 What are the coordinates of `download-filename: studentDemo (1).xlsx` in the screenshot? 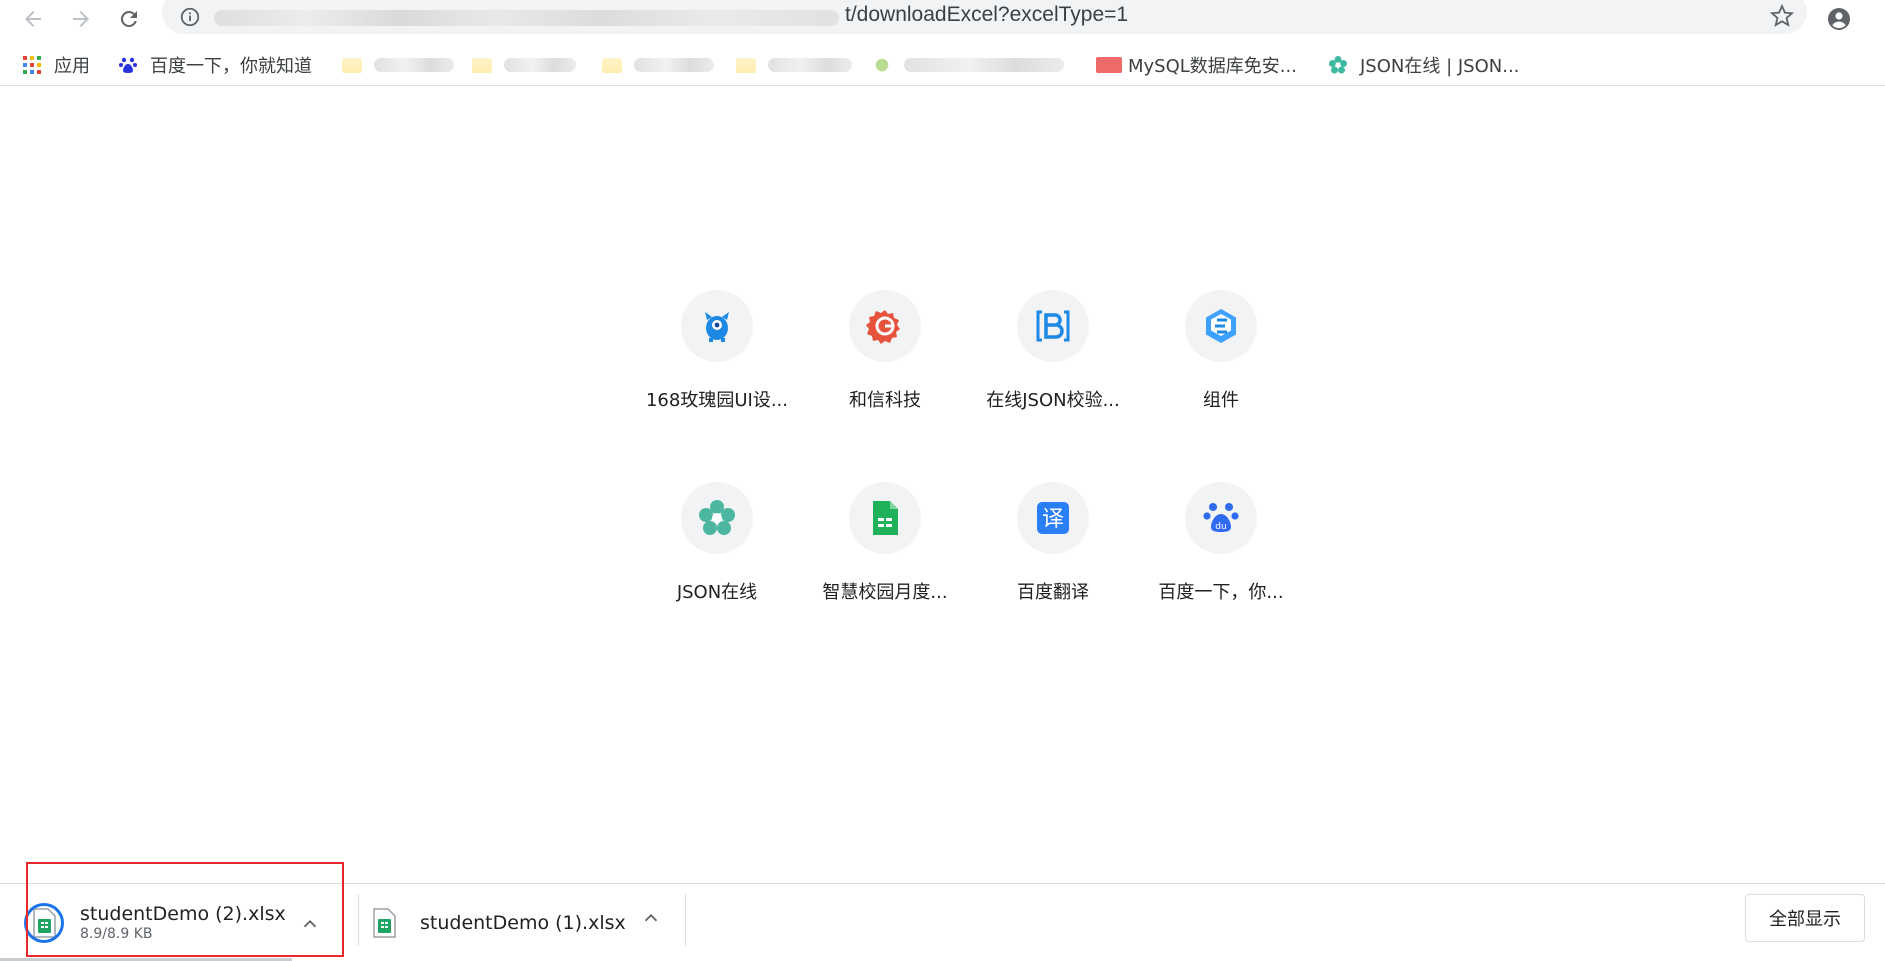 It's located at (523, 923).